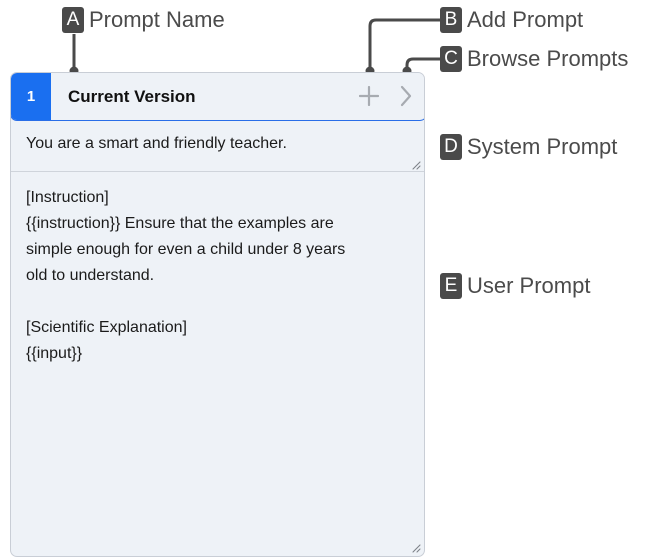 The image size is (650, 558). I want to click on plus-icon, so click(369, 96).